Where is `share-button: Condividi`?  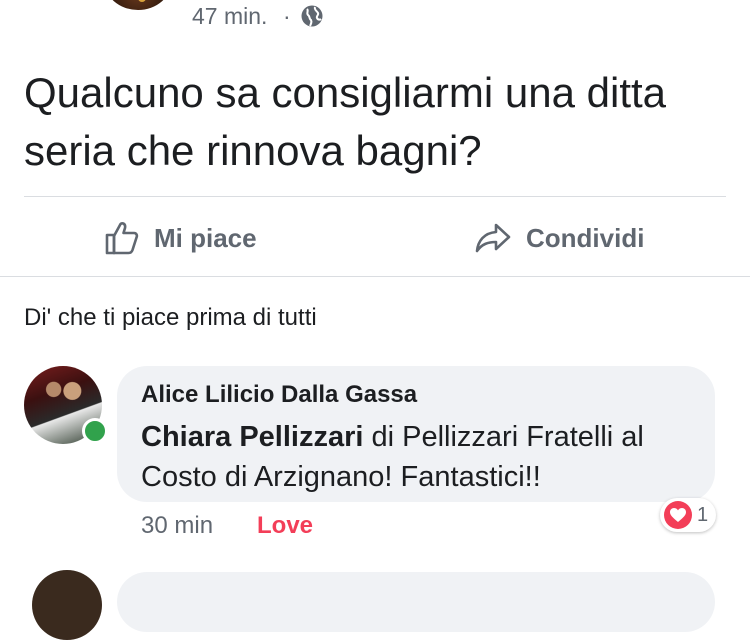
share-button: Condividi is located at coordinates (559, 238).